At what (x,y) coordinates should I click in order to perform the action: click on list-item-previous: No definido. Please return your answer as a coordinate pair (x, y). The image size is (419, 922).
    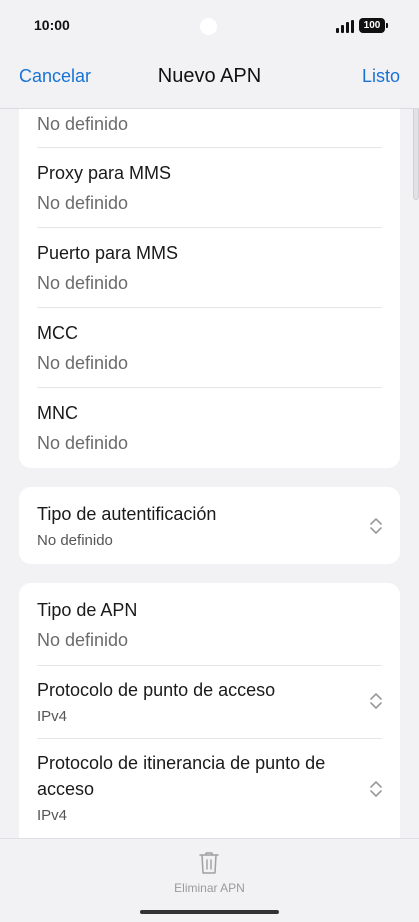
    Looking at the image, I should click on (209, 128).